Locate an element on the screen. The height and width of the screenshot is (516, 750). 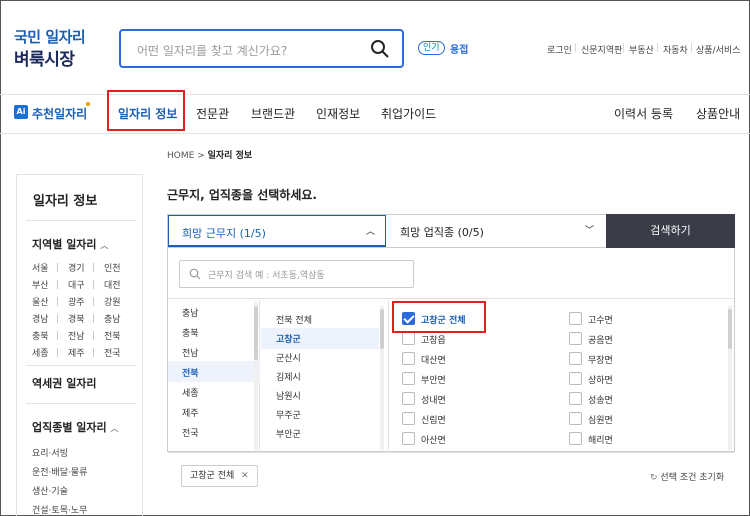
nav-specialty: 전문관 is located at coordinates (212, 113).